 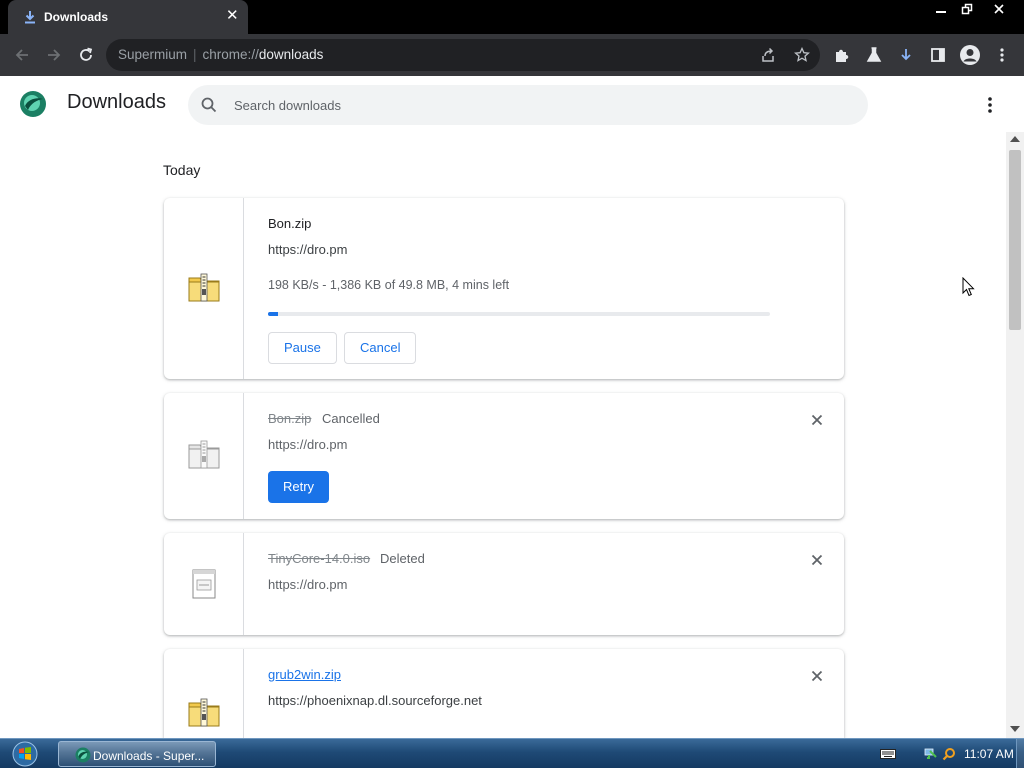 What do you see at coordinates (519, 314) in the screenshot?
I see `download-progress-bar` at bounding box center [519, 314].